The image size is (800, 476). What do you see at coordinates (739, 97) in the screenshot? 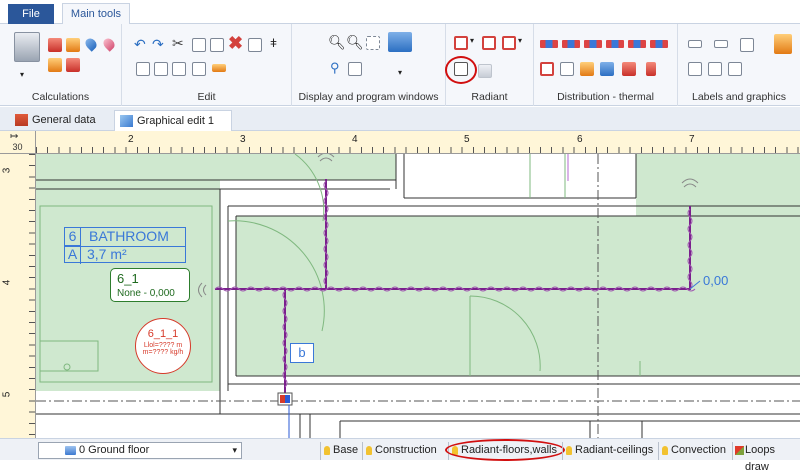
I see `group-label-labels: Labels and graphics` at bounding box center [739, 97].